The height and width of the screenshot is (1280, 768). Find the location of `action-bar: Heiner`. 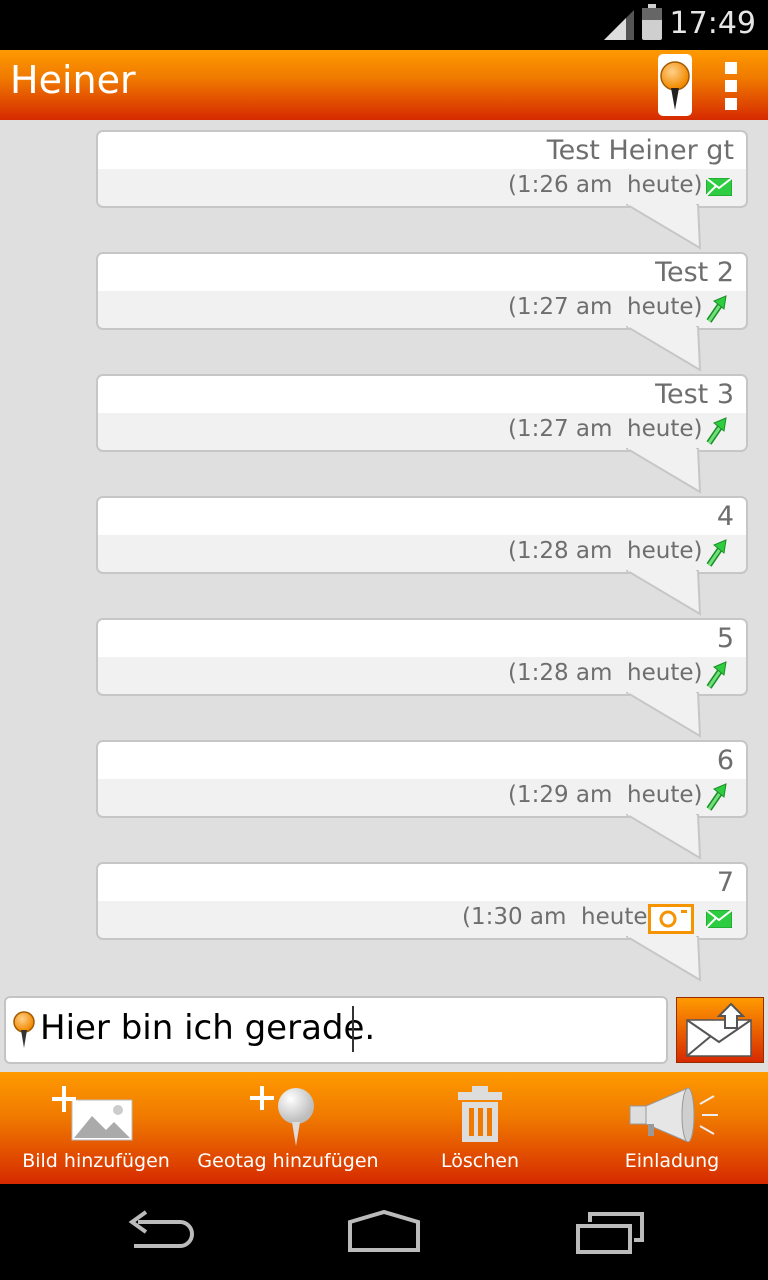

action-bar: Heiner is located at coordinates (384, 85).